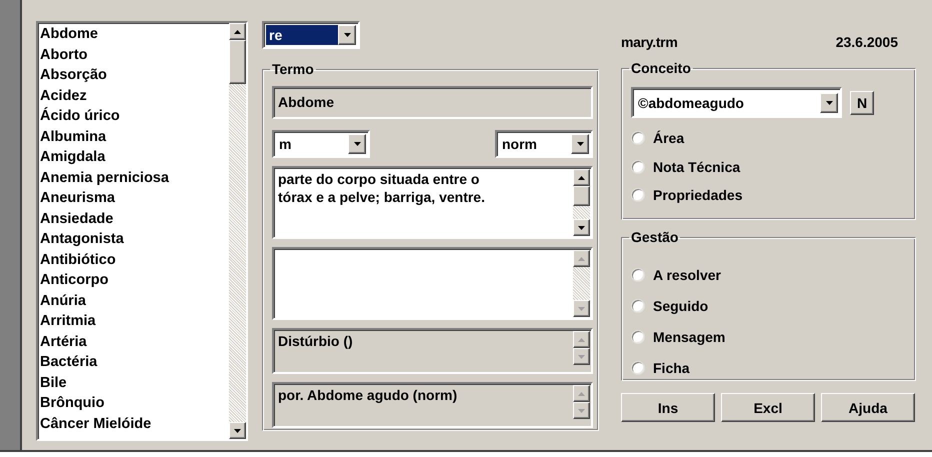 The image size is (932, 457). I want to click on list-item: Bactéria, so click(134, 362).